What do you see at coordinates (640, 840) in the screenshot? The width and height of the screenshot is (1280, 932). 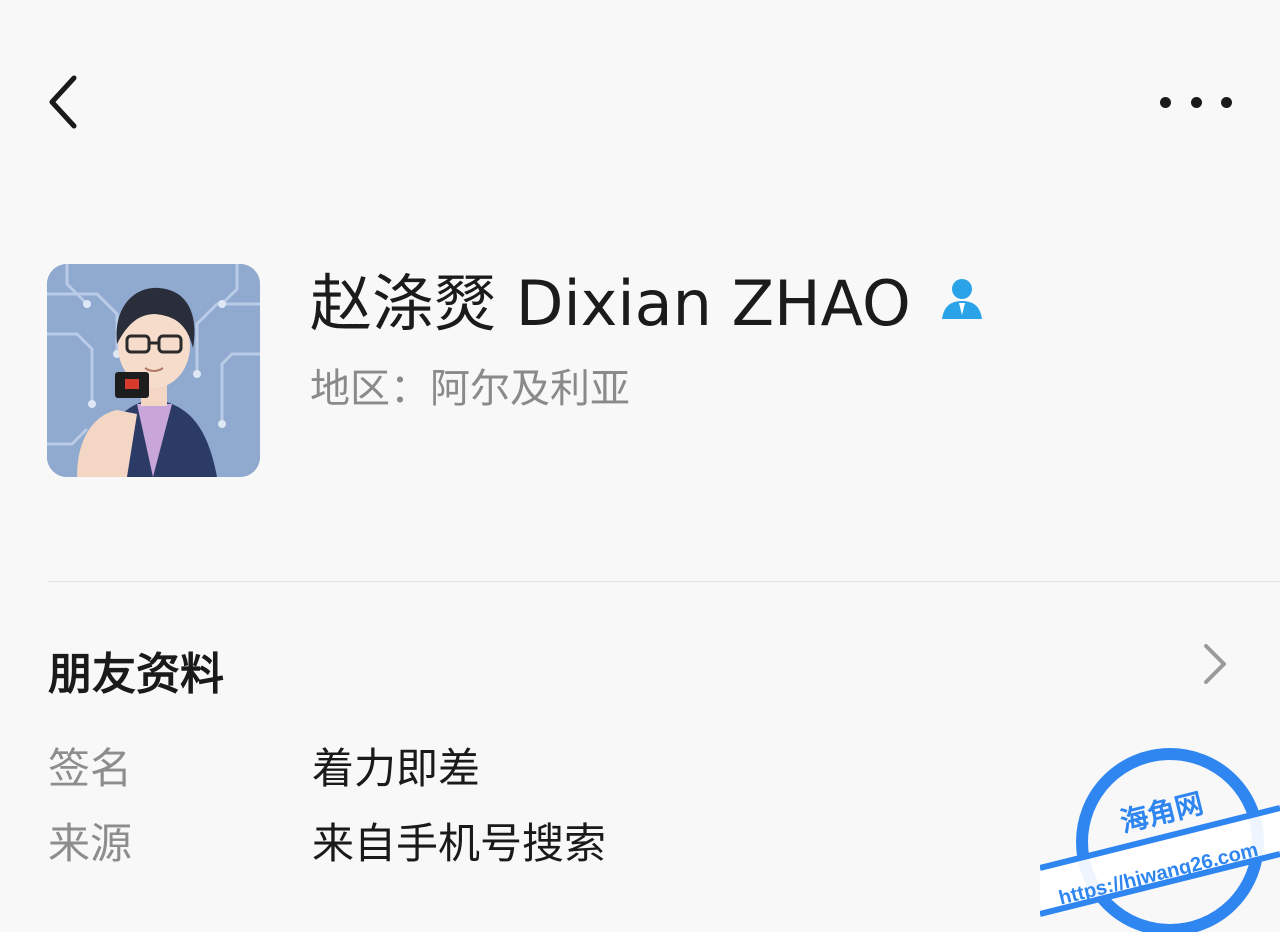 I see `source-row: 来源 来自手机号搜索` at bounding box center [640, 840].